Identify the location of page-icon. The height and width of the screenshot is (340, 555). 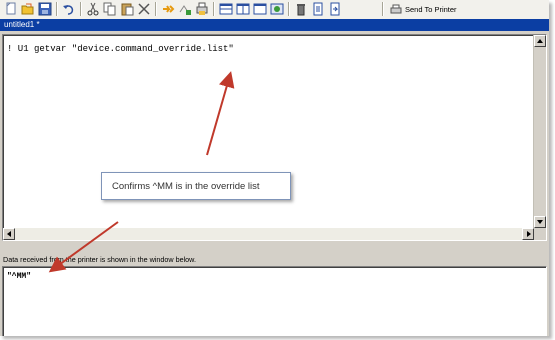
(318, 9).